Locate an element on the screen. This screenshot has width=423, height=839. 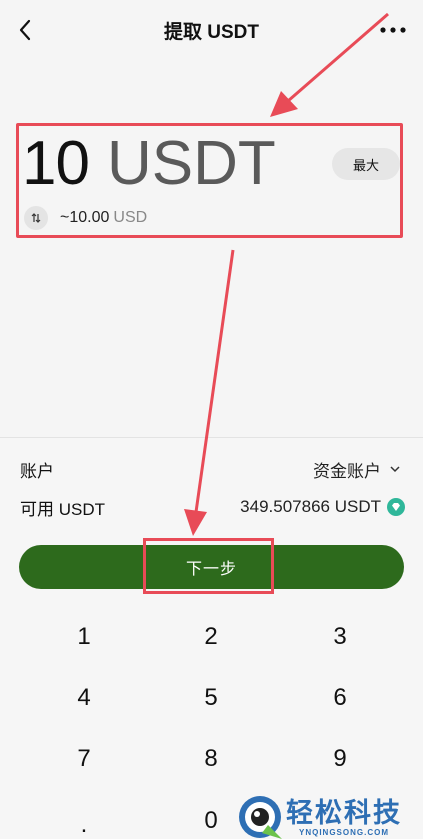
available-label: 可用 USDT is located at coordinates (62, 509).